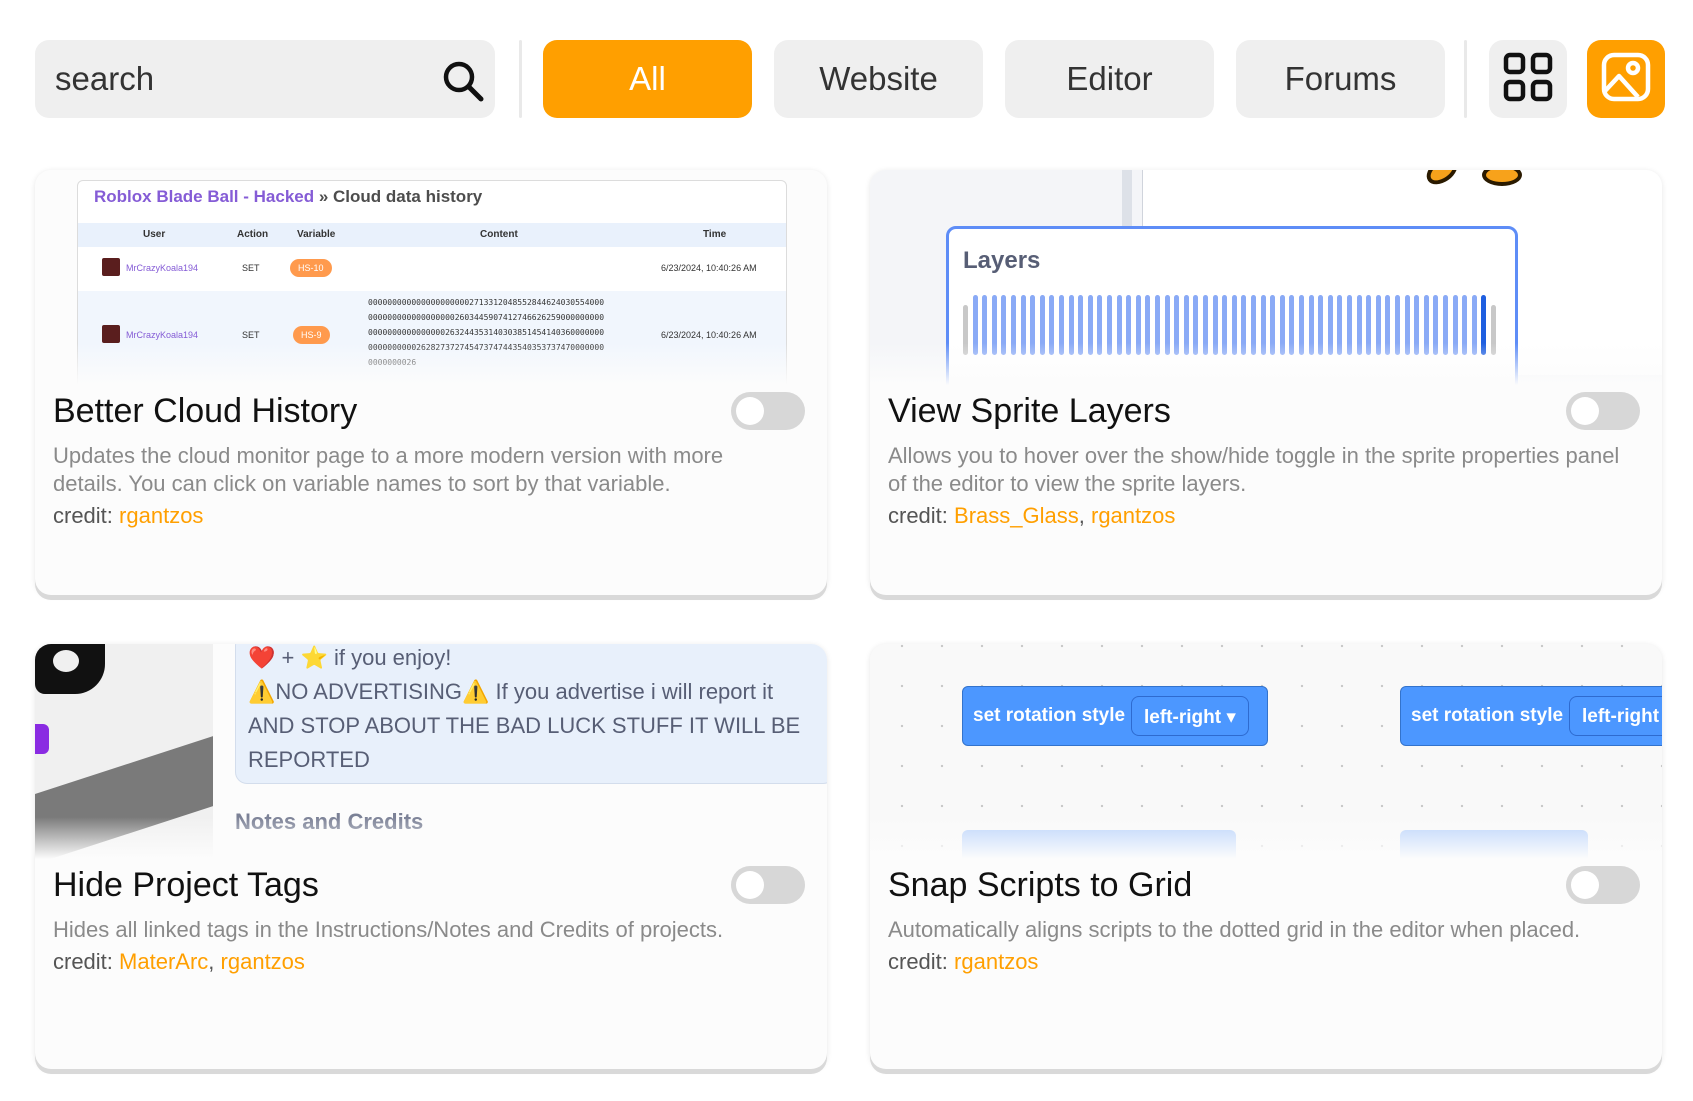 The height and width of the screenshot is (1101, 1693). I want to click on filter-forums-button: Forums, so click(1340, 79).